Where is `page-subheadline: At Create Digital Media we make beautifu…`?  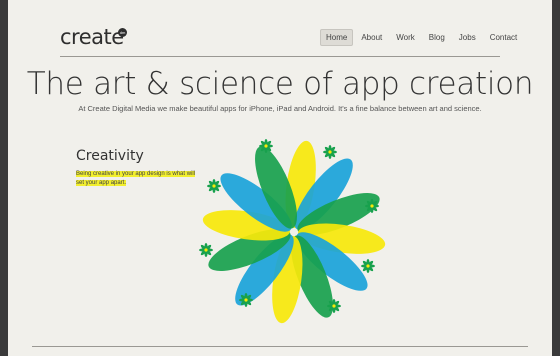
page-subheadline: At Create Digital Media we make beautifu… is located at coordinates (280, 108).